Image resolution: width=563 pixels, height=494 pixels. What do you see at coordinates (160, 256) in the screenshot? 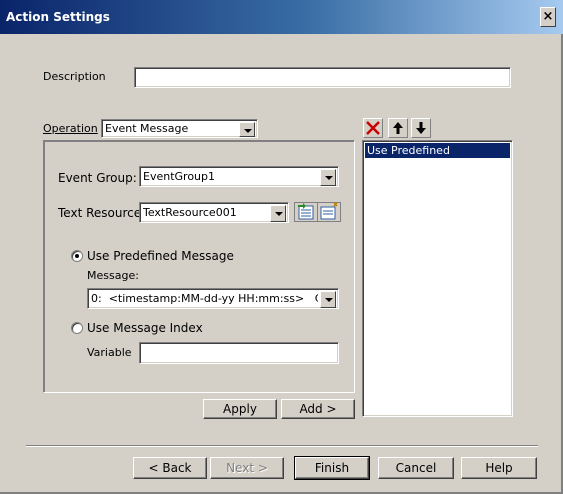
I see `predefined-message-label: Use Predefined Message` at bounding box center [160, 256].